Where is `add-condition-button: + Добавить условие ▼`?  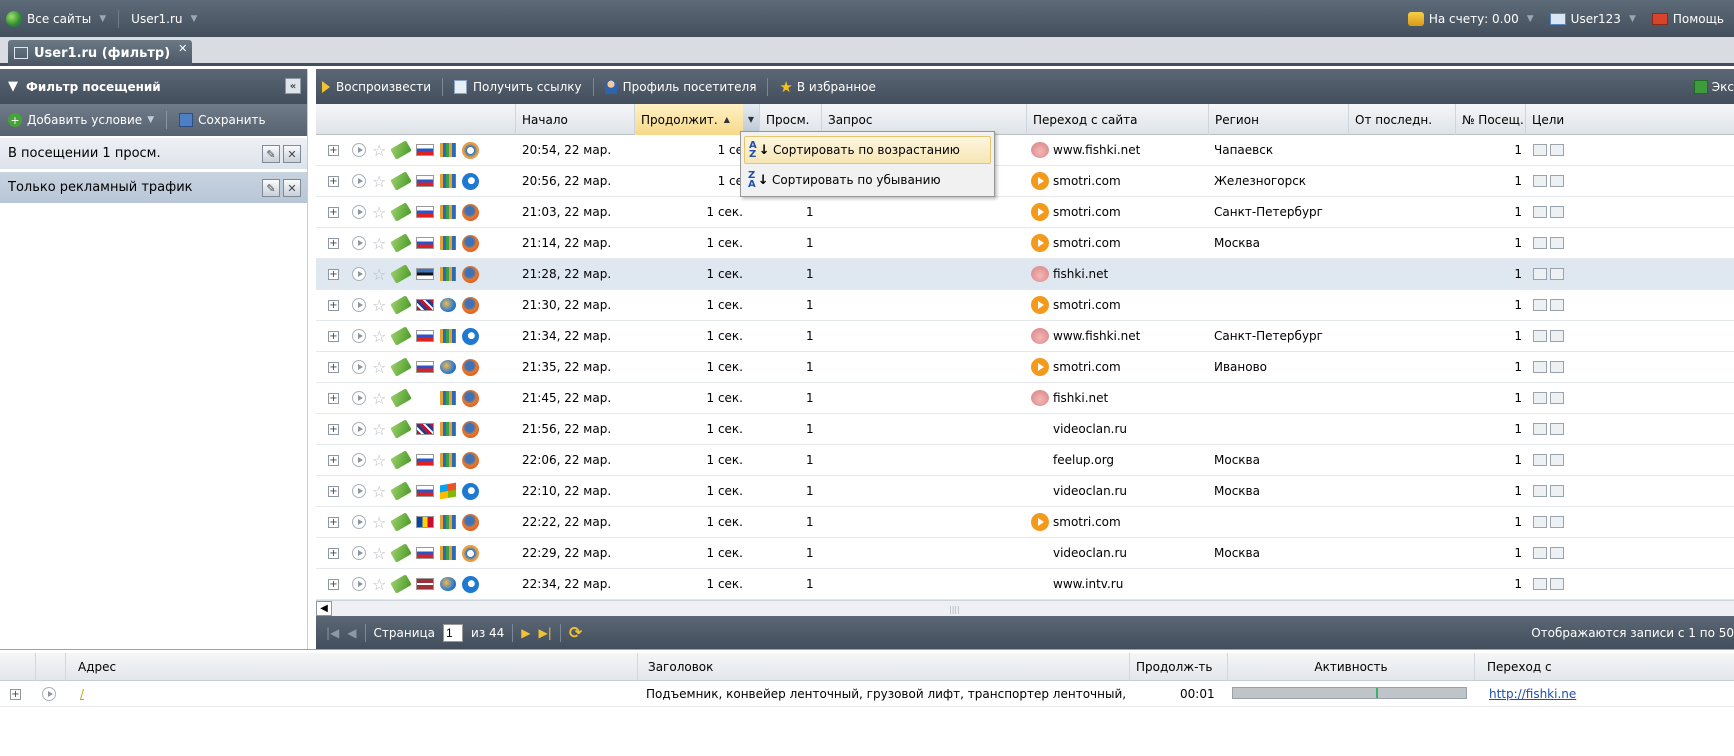 add-condition-button: + Добавить условие ▼ is located at coordinates (81, 120).